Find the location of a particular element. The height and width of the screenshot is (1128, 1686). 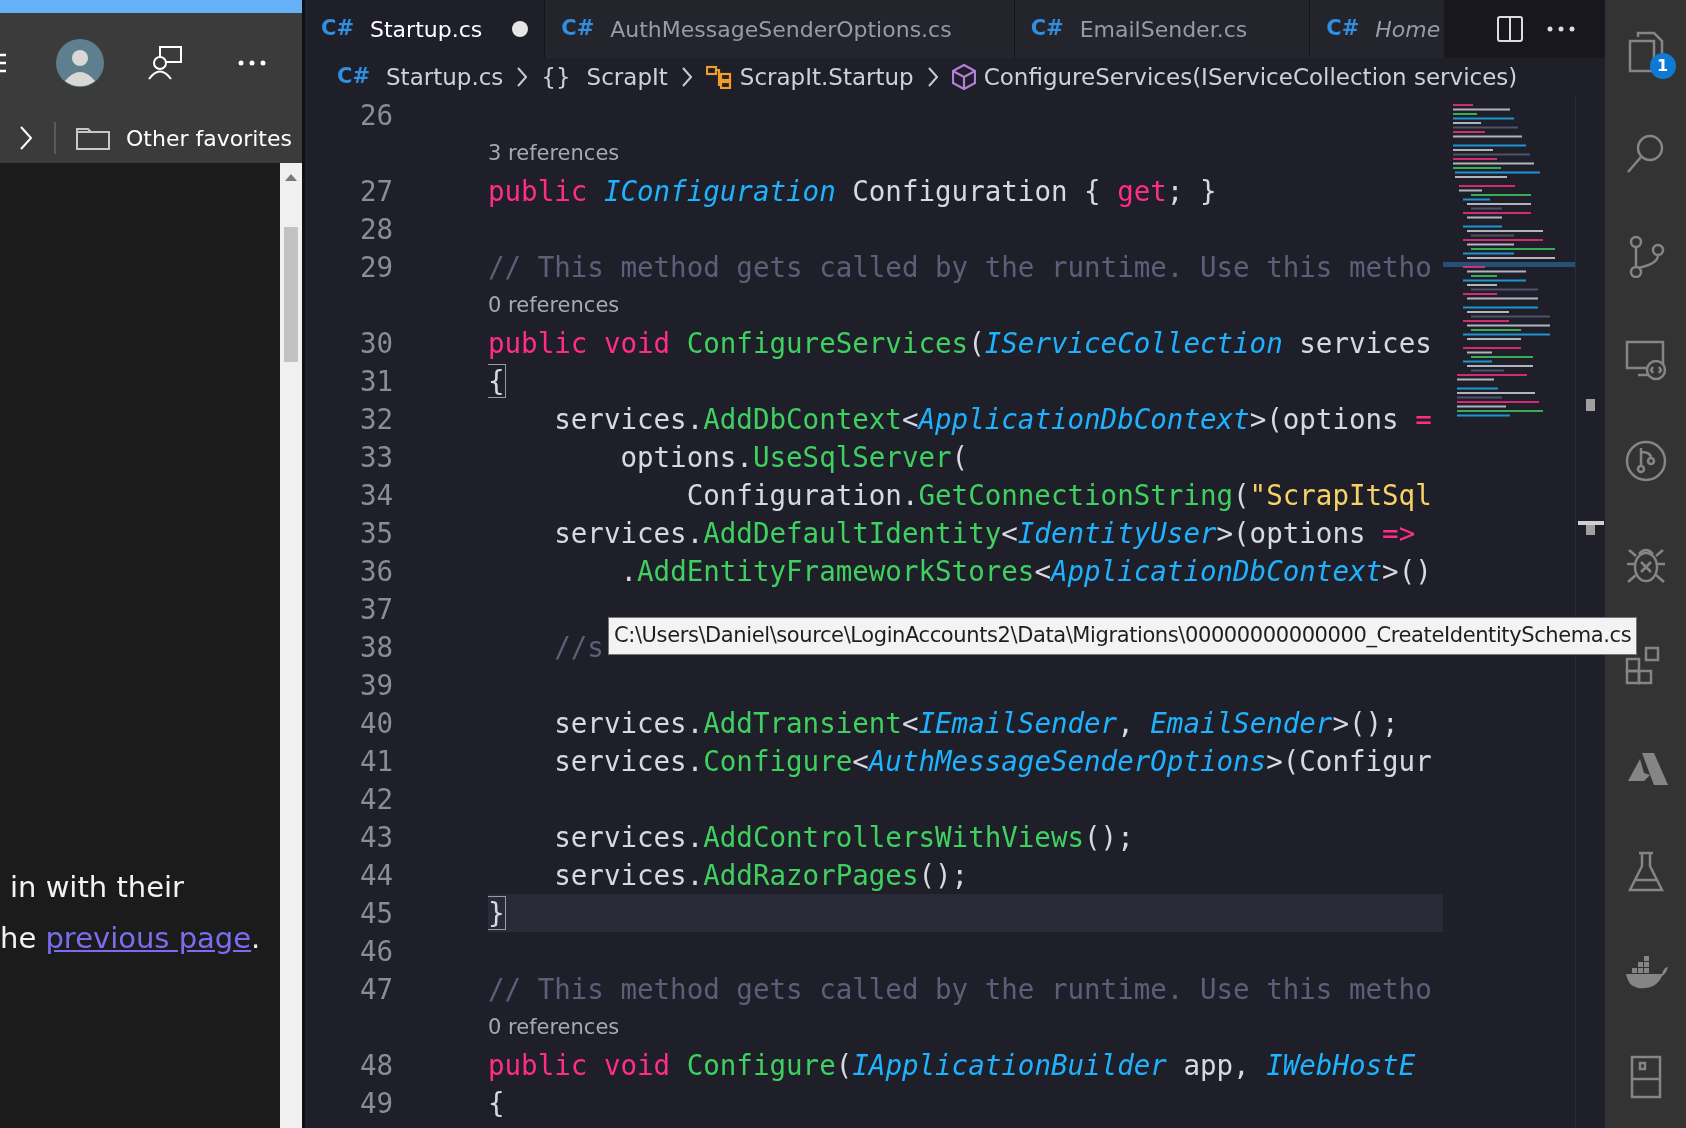

code-line: Configuration.GetConnectionString("ScrapItSql is located at coordinates (1058, 495).